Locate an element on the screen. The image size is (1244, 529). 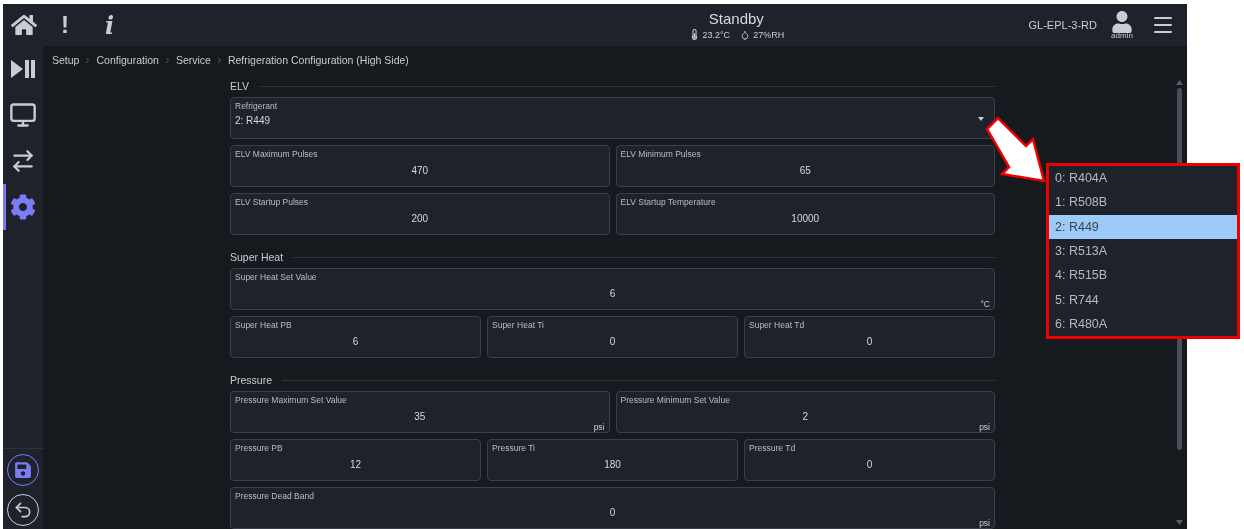
input-field: ELV Maximum Pulses 470 is located at coordinates (420, 166).